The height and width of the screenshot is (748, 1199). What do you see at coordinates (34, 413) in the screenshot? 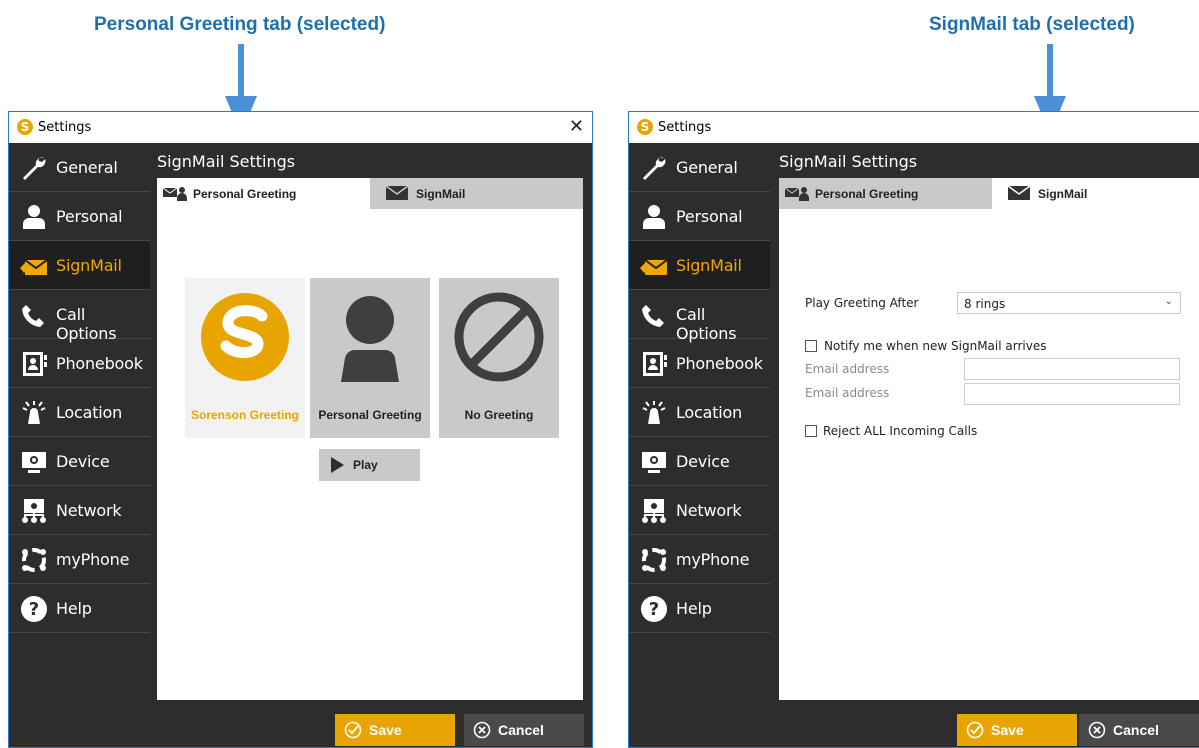
I see `location-icon` at bounding box center [34, 413].